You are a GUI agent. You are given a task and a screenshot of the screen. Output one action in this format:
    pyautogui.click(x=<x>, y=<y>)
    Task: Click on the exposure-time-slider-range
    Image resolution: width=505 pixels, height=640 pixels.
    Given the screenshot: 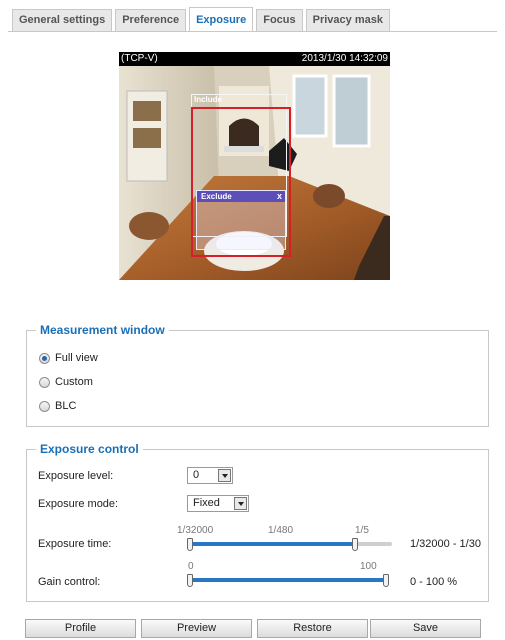 What is the action you would take?
    pyautogui.click(x=272, y=544)
    